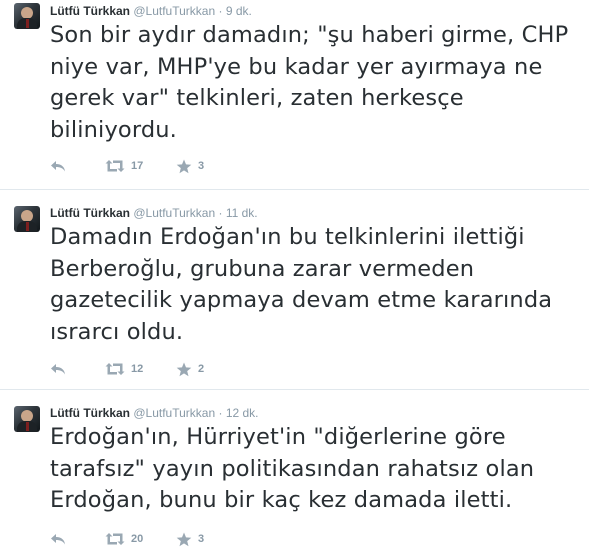 The width and height of the screenshot is (589, 553). I want to click on favorite-count: 2, so click(201, 369).